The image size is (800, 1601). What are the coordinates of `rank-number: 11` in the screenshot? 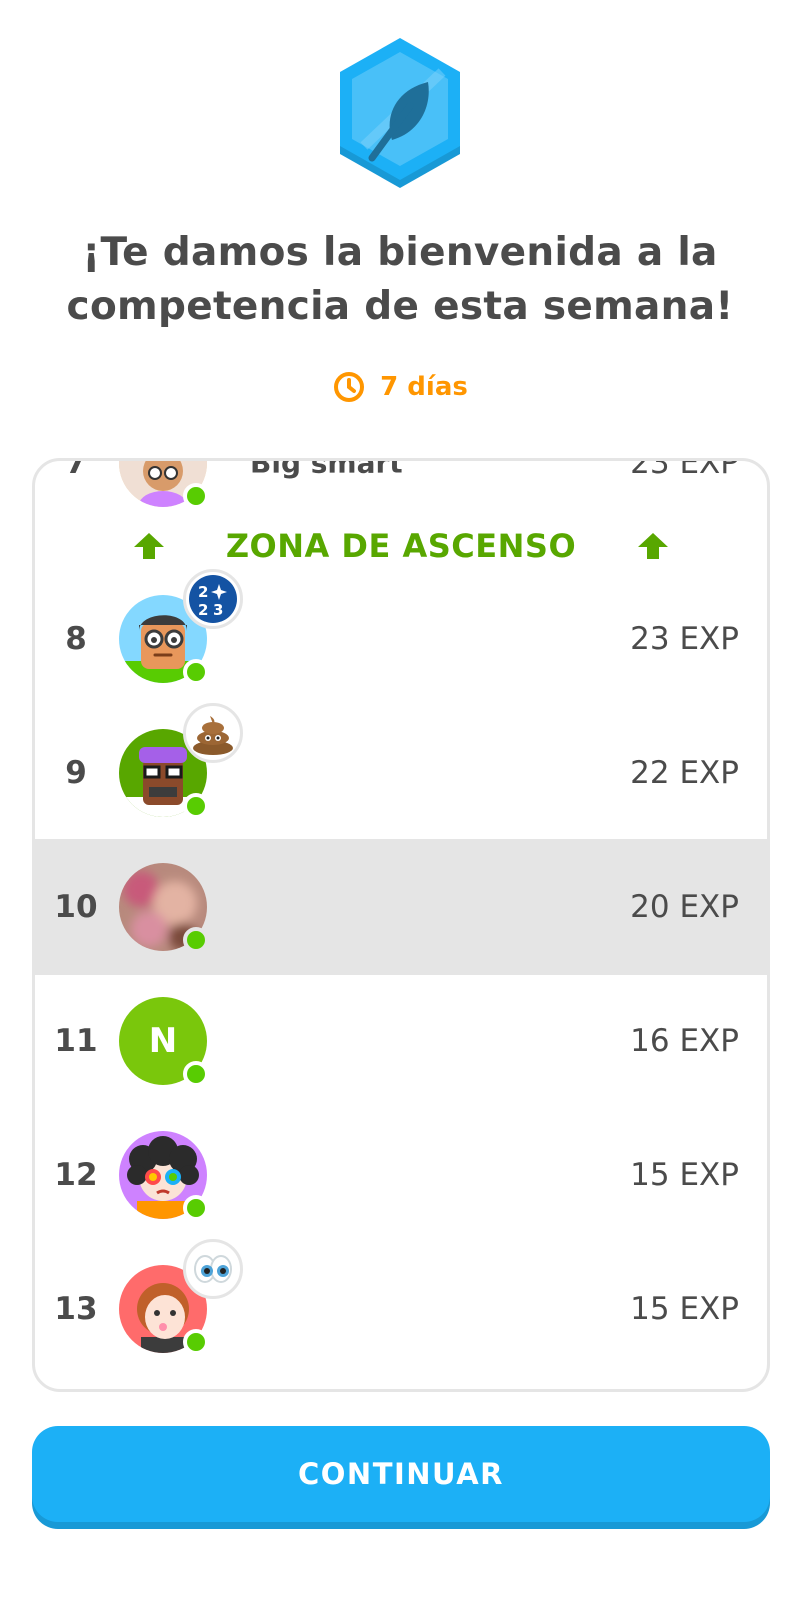 It's located at (76, 1041).